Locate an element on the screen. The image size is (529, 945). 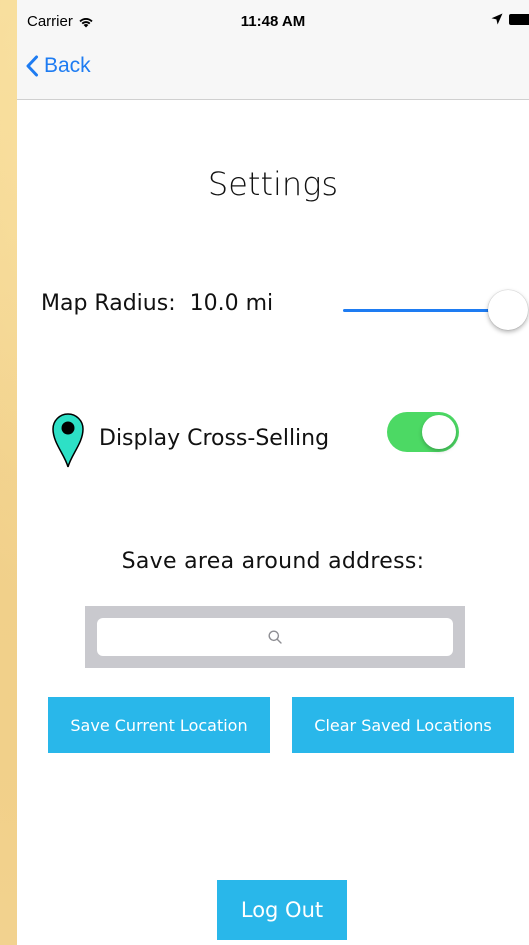
address-search-input is located at coordinates (275, 637).